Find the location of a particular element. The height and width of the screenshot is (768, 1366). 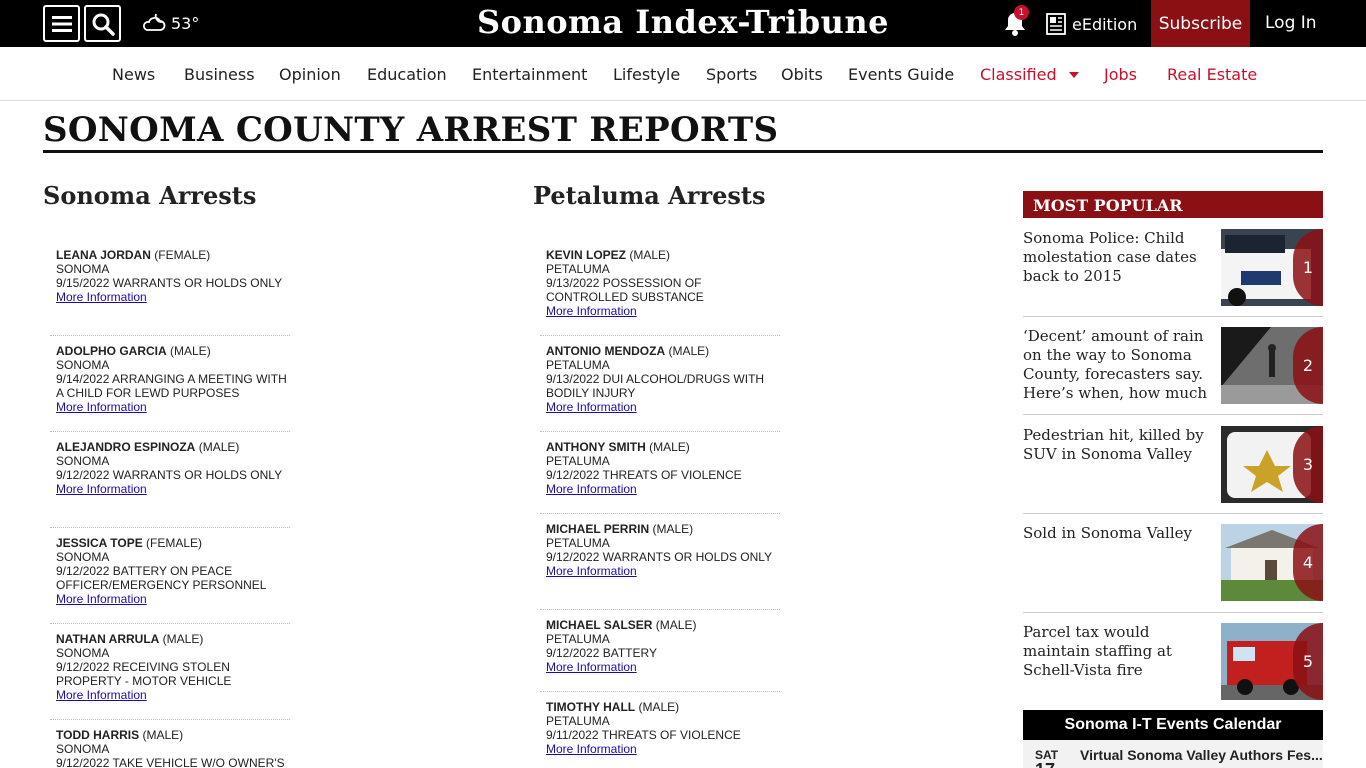

newspaper-icon is located at coordinates (1056, 24).